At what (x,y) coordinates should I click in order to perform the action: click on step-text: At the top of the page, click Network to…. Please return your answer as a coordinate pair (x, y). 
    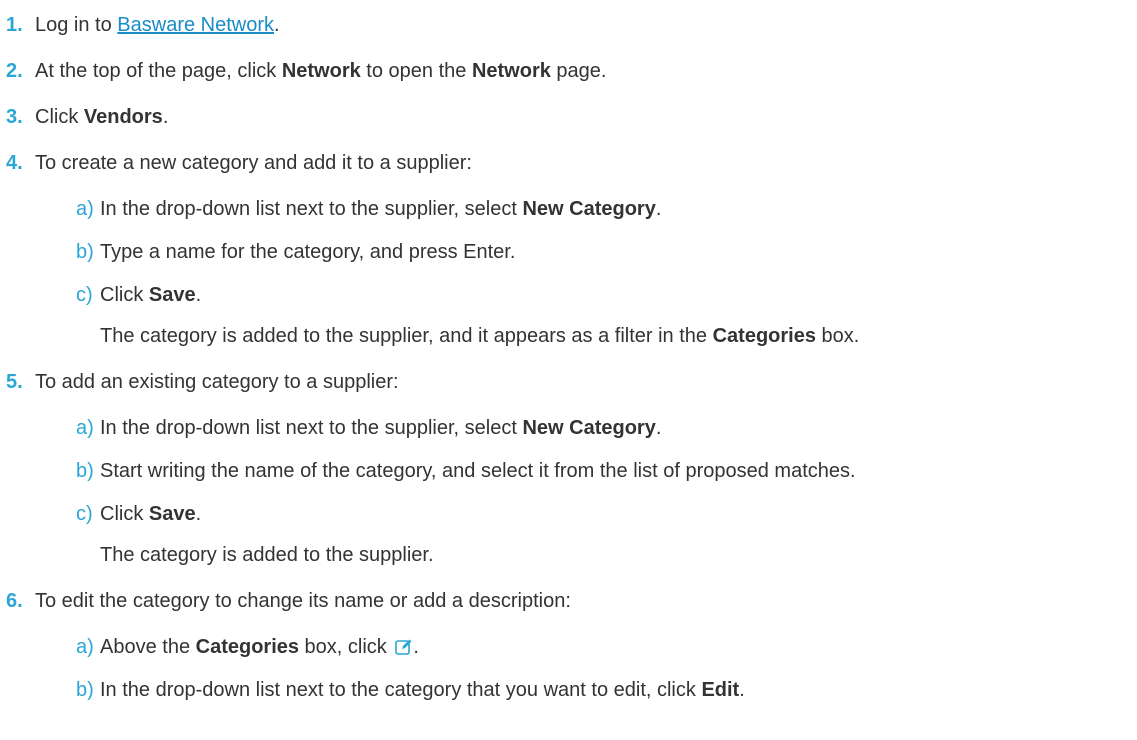
    Looking at the image, I should click on (321, 71).